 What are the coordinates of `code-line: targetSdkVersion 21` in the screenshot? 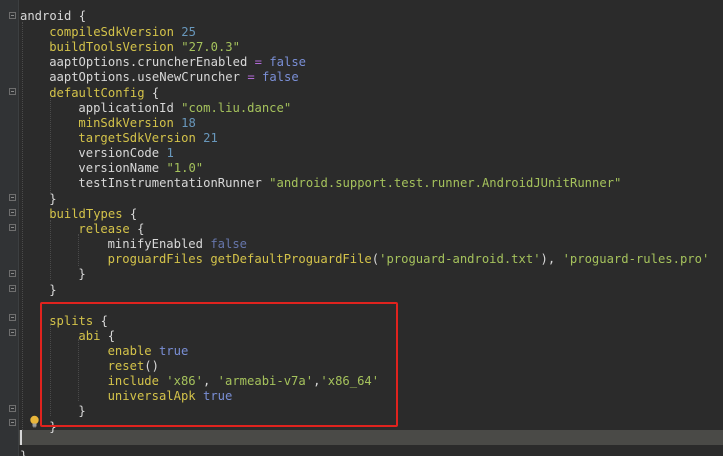 It's located at (147, 138).